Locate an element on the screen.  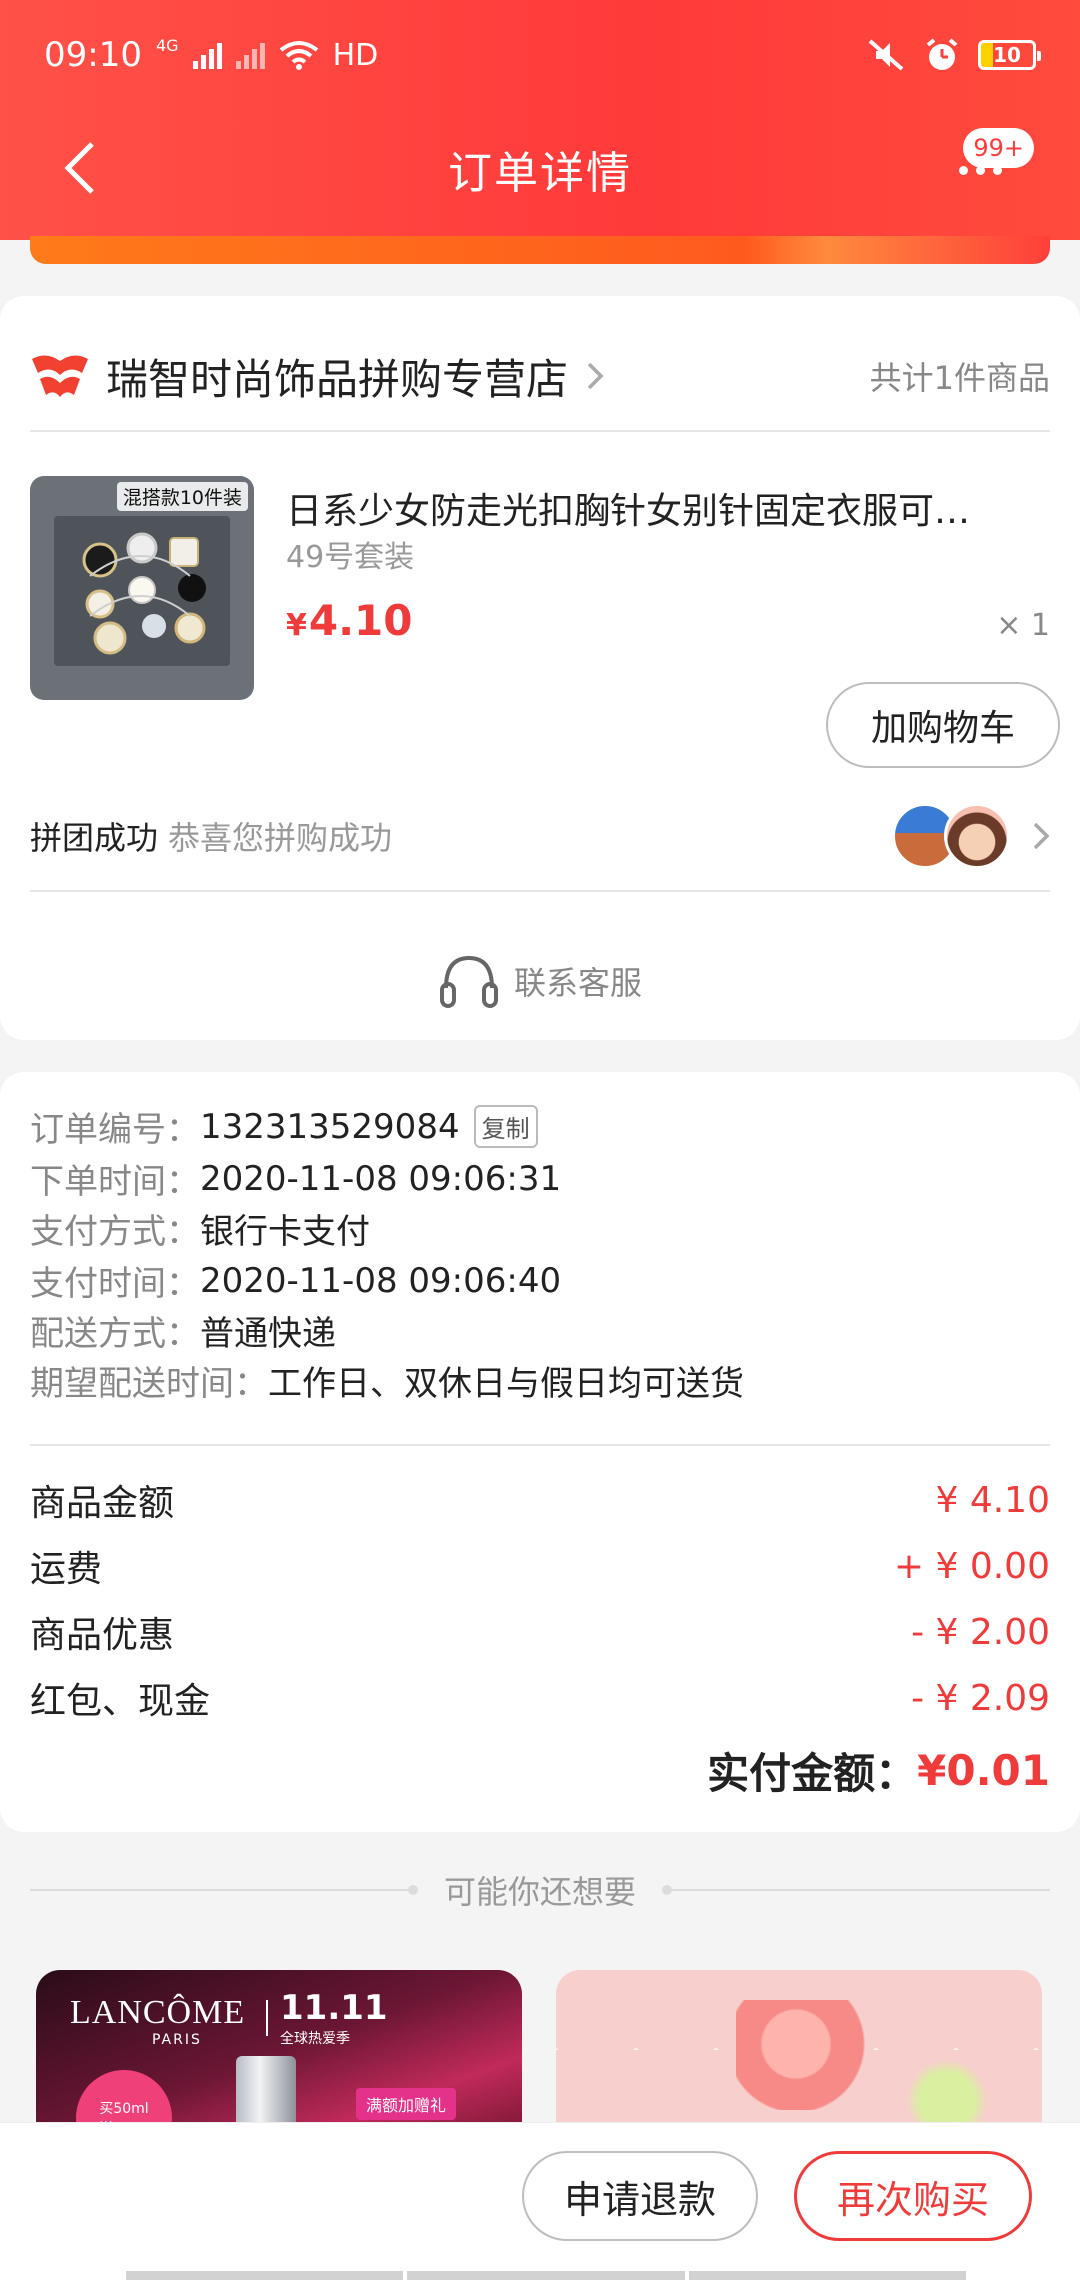
back-arrow-icon is located at coordinates (79, 168).